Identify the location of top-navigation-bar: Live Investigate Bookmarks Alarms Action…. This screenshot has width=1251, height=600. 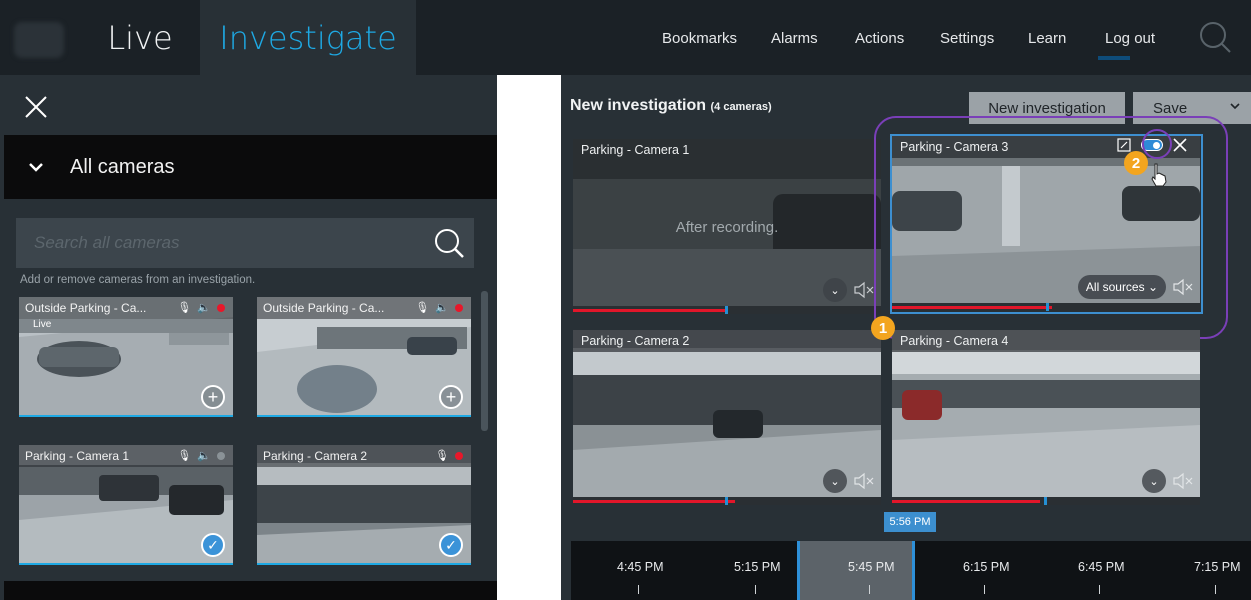
(625, 37).